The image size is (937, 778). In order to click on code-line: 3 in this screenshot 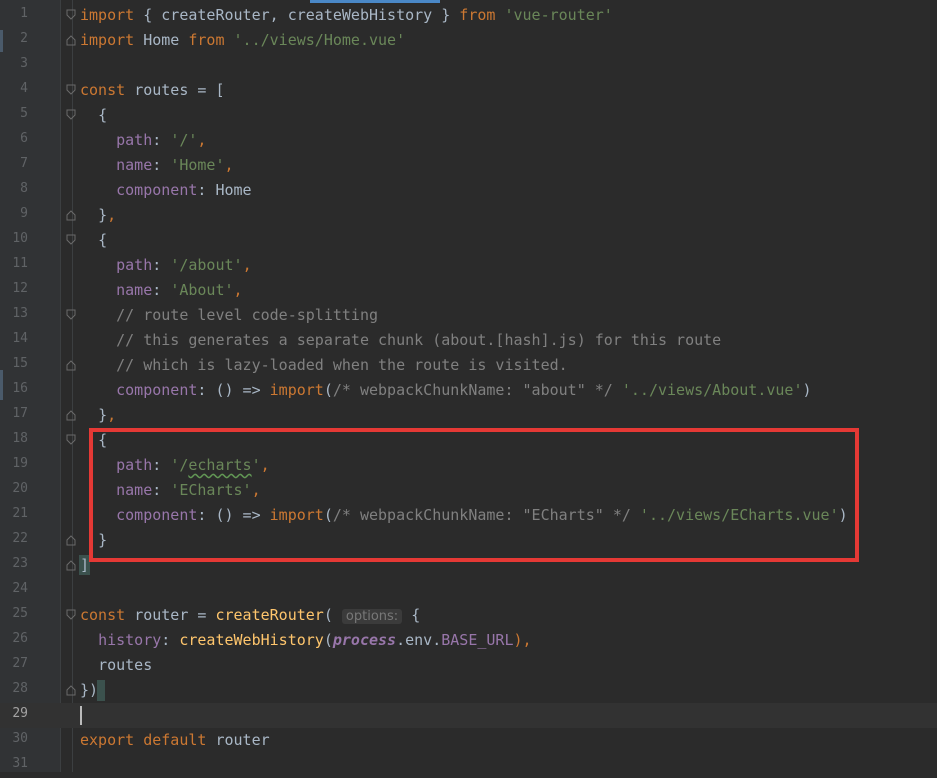, I will do `click(468, 65)`.